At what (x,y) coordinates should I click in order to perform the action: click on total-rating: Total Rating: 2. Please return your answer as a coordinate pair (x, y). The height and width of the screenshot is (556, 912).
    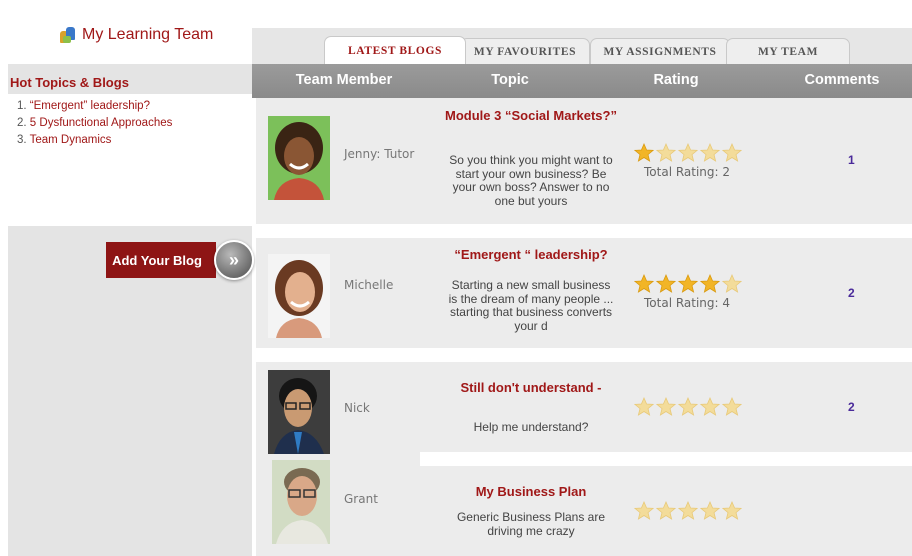
    Looking at the image, I should click on (687, 172).